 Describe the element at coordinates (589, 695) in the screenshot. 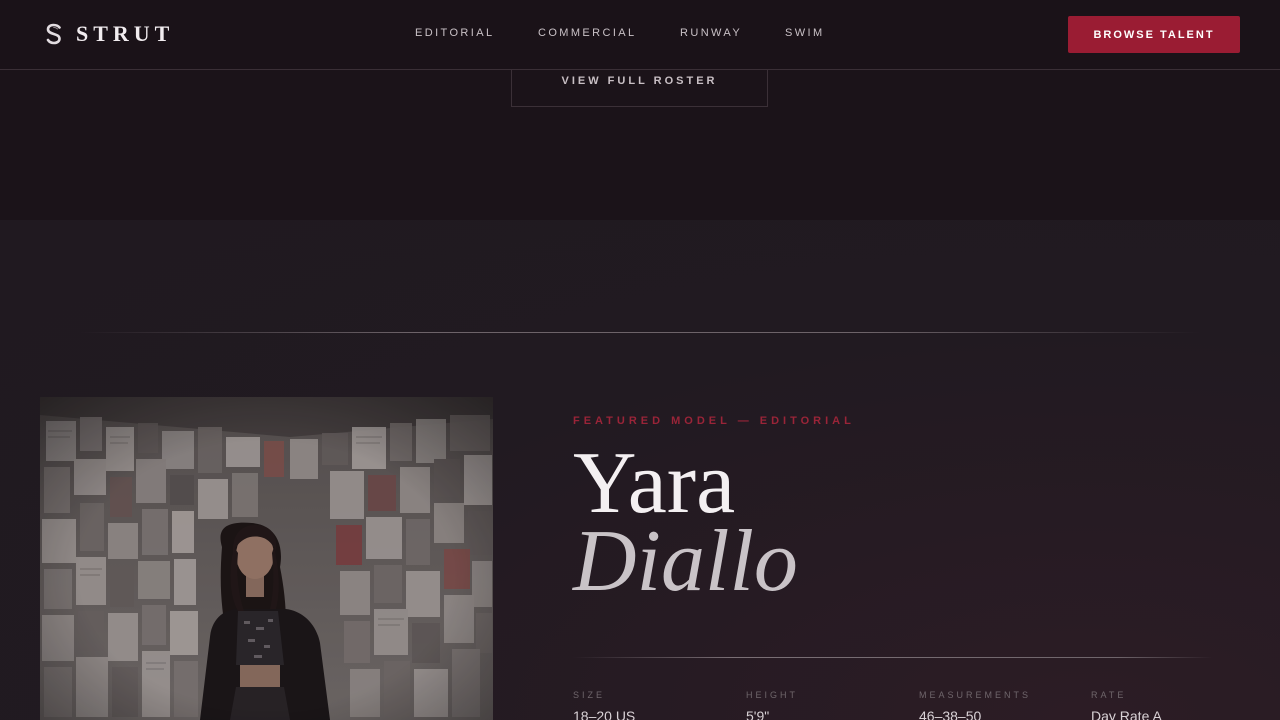

I see `stat-label: SIZE` at that location.